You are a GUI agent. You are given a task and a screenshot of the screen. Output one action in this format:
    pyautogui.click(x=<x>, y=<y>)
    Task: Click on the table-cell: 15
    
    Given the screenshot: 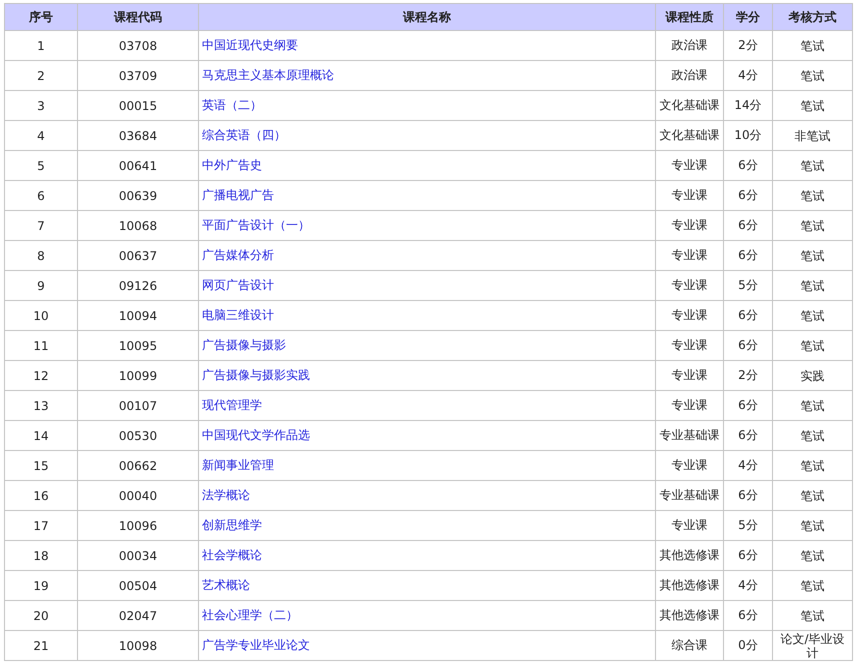 What is the action you would take?
    pyautogui.click(x=41, y=465)
    